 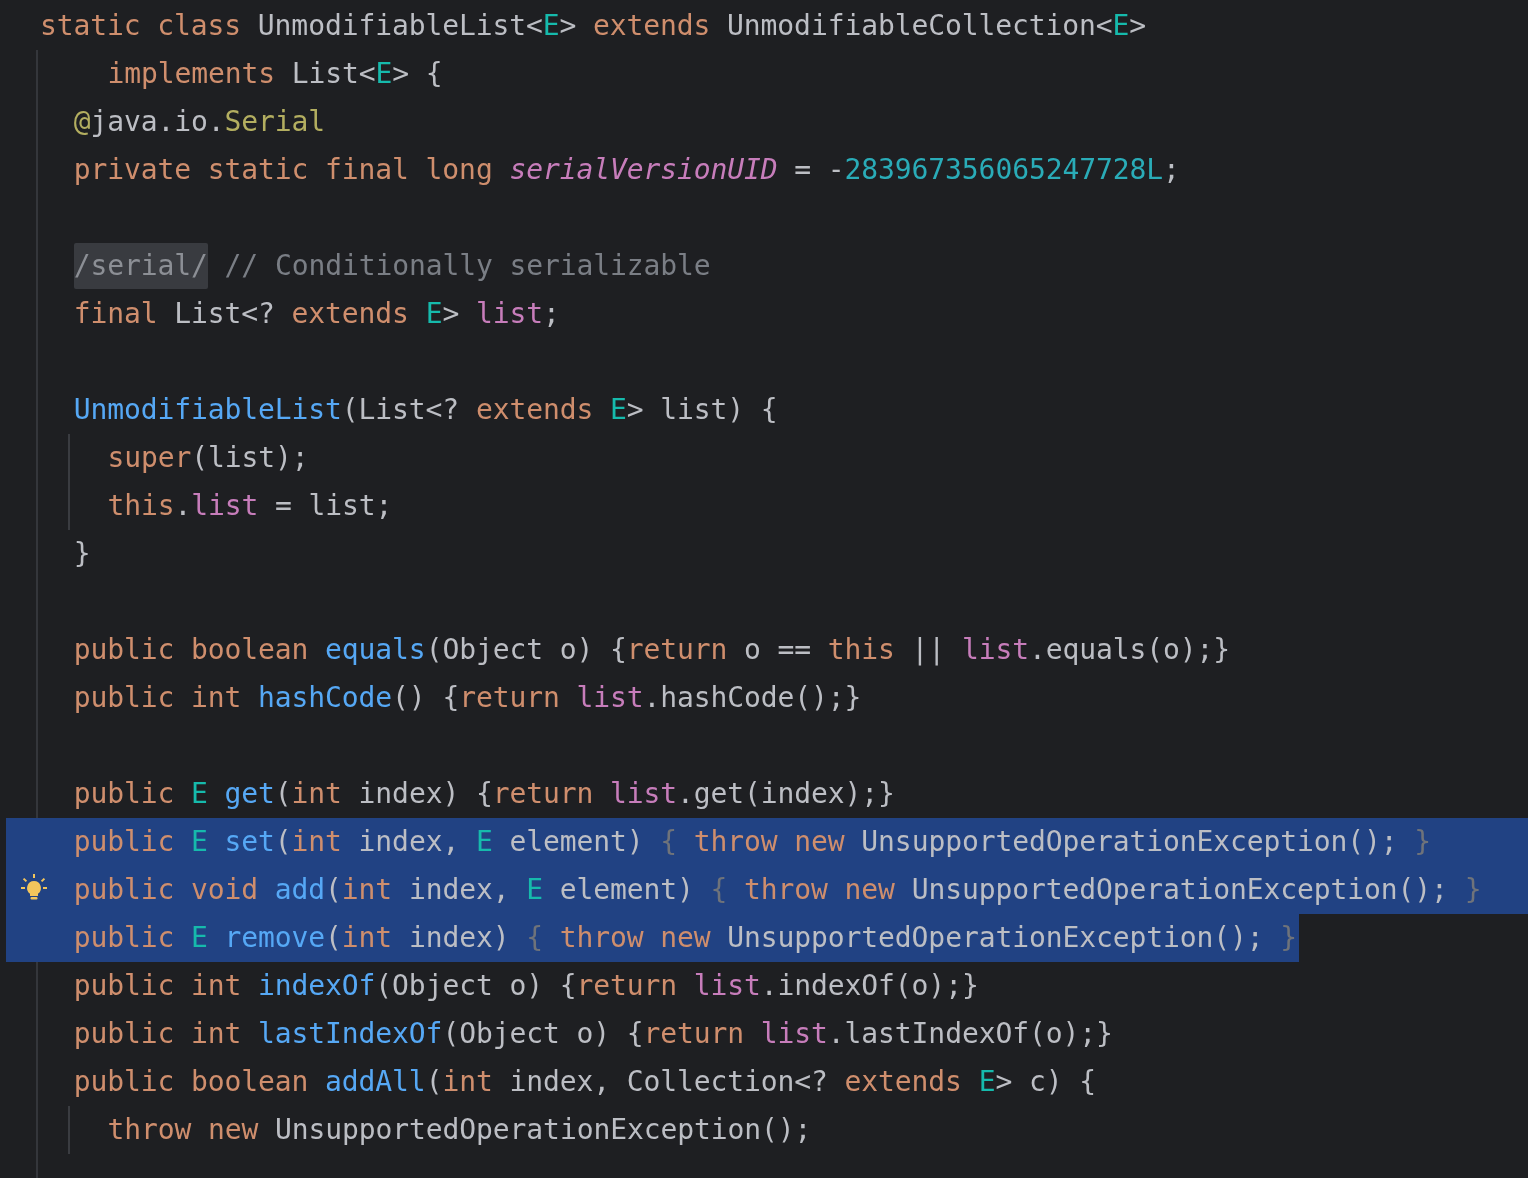 What do you see at coordinates (425, 410) in the screenshot?
I see `code-line: UnmodifiableList(List<? extends E> list) {` at bounding box center [425, 410].